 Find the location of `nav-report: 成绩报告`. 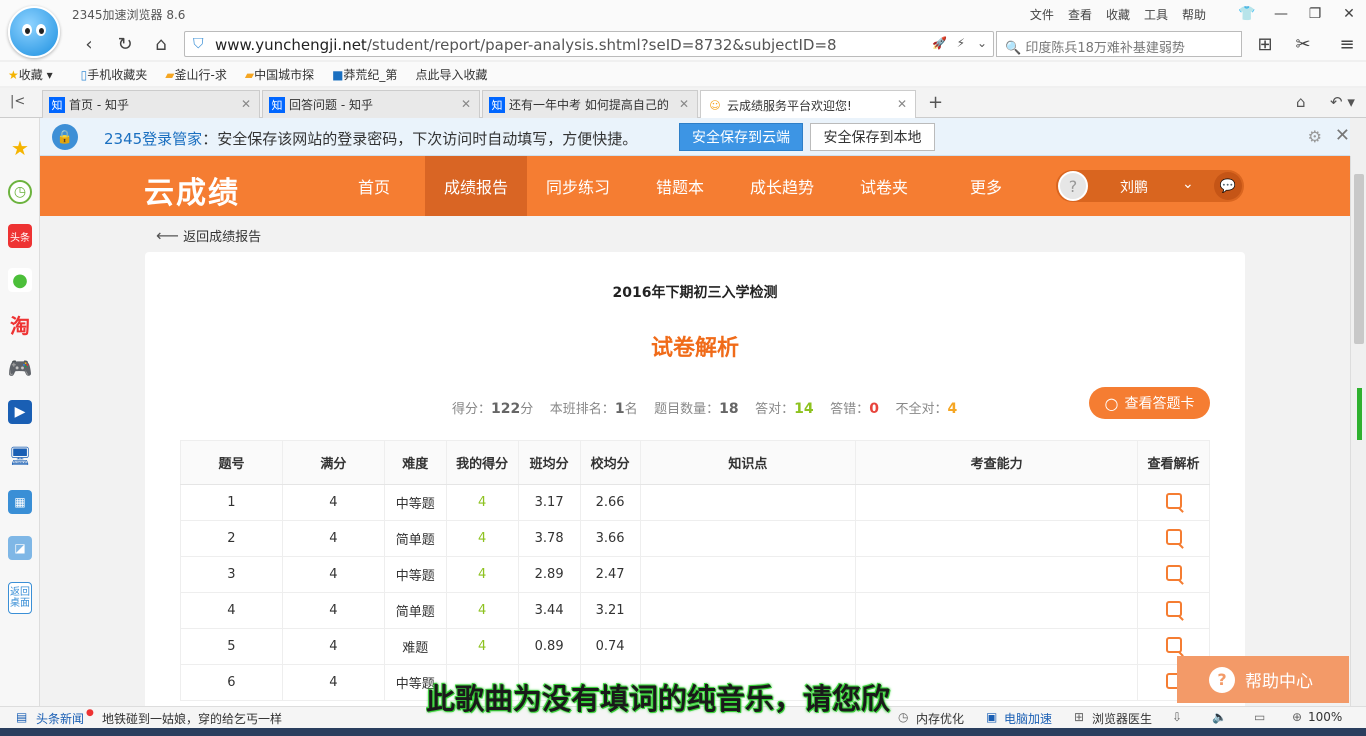

nav-report: 成绩报告 is located at coordinates (476, 186).